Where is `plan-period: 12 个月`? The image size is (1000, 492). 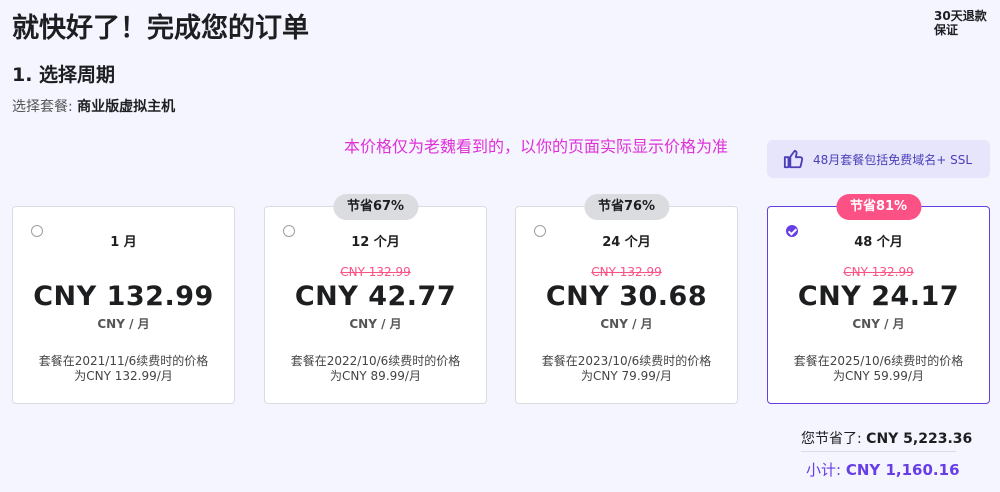 plan-period: 12 个月 is located at coordinates (375, 242).